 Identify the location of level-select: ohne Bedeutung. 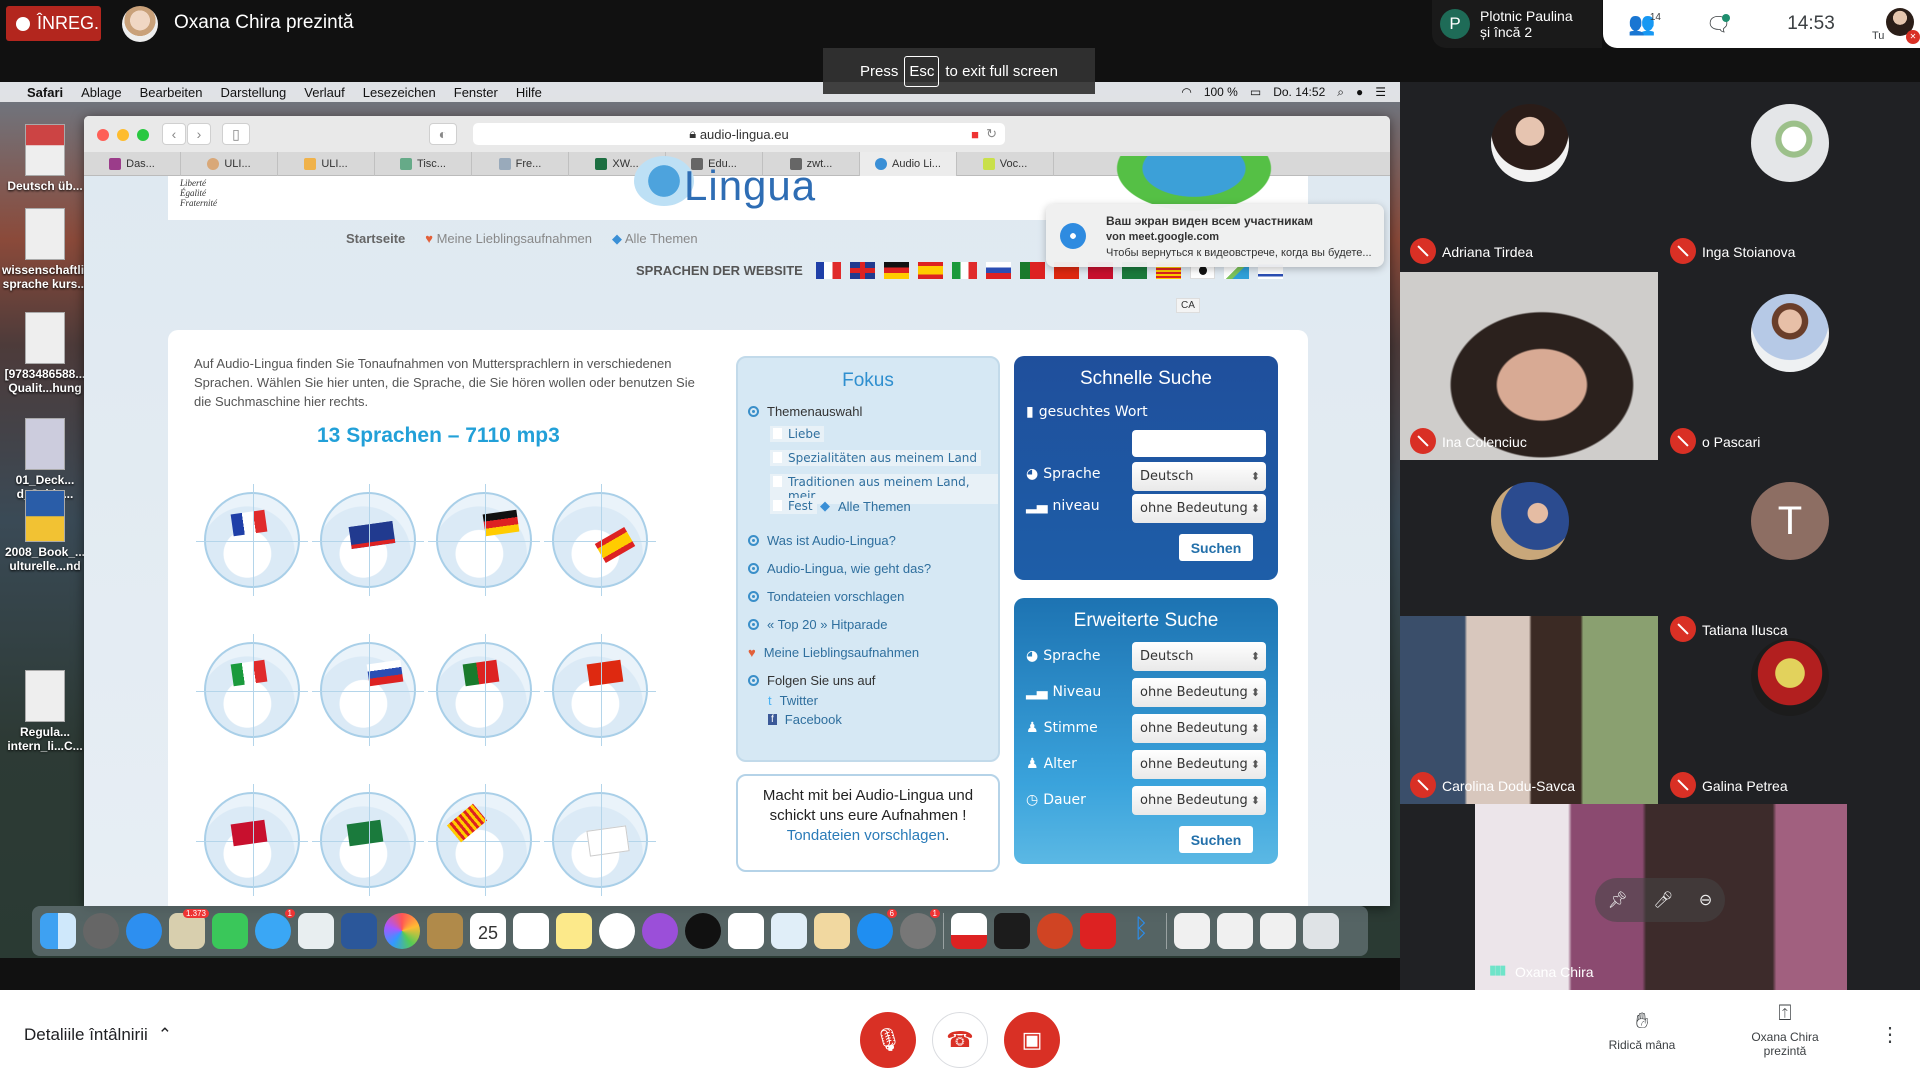
(1199, 508).